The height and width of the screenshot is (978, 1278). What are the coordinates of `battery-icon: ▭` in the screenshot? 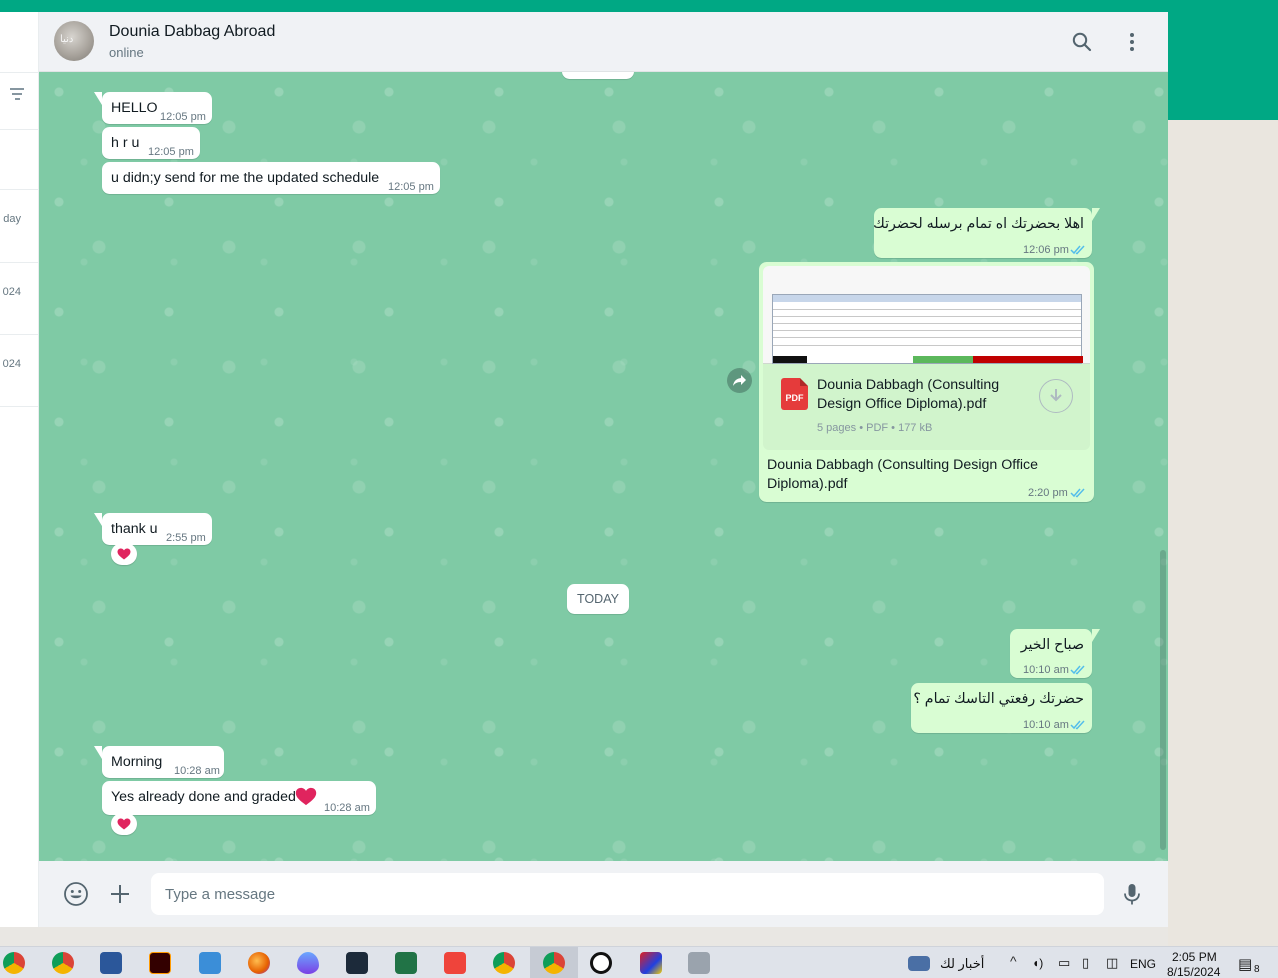 It's located at (1064, 963).